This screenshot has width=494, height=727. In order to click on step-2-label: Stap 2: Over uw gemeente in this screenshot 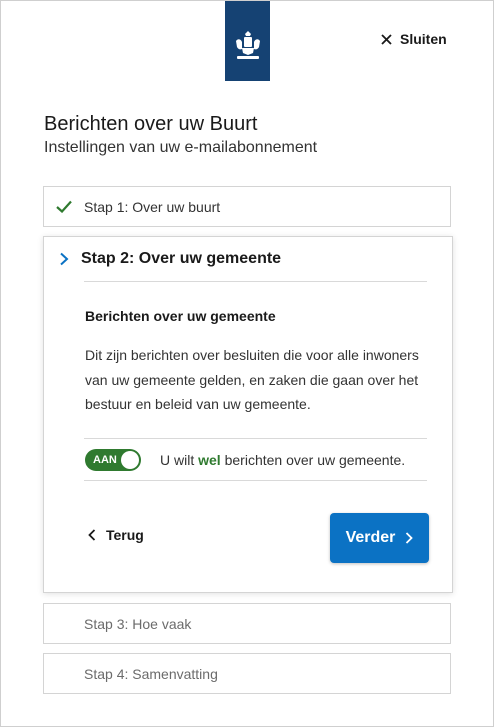, I will do `click(181, 258)`.